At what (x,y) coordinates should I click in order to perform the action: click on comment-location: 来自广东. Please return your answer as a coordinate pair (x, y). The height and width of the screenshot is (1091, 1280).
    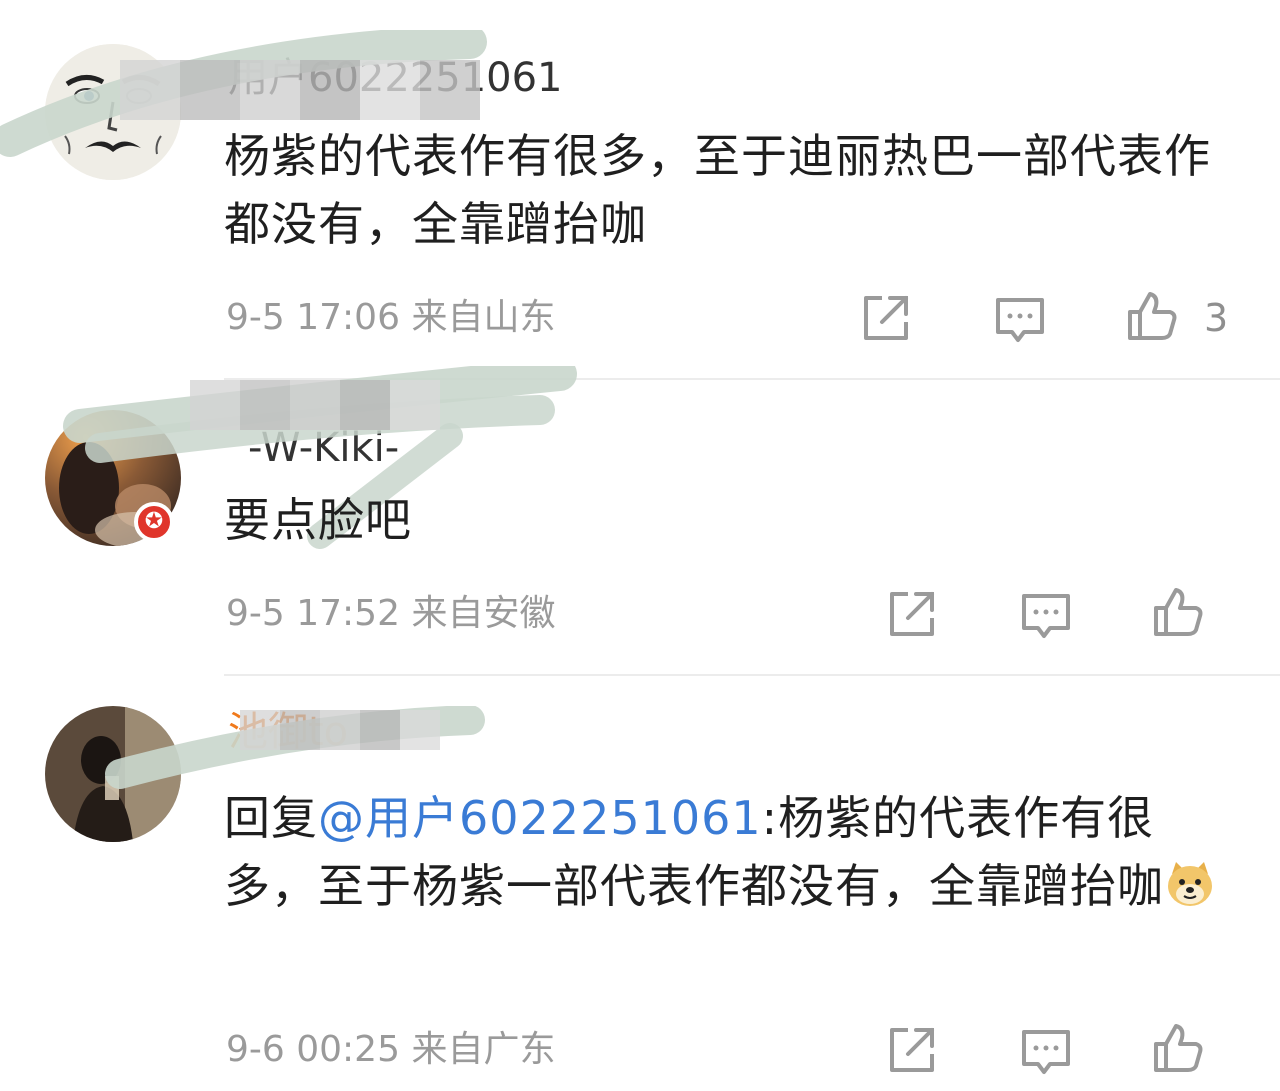
    Looking at the image, I should click on (483, 1049).